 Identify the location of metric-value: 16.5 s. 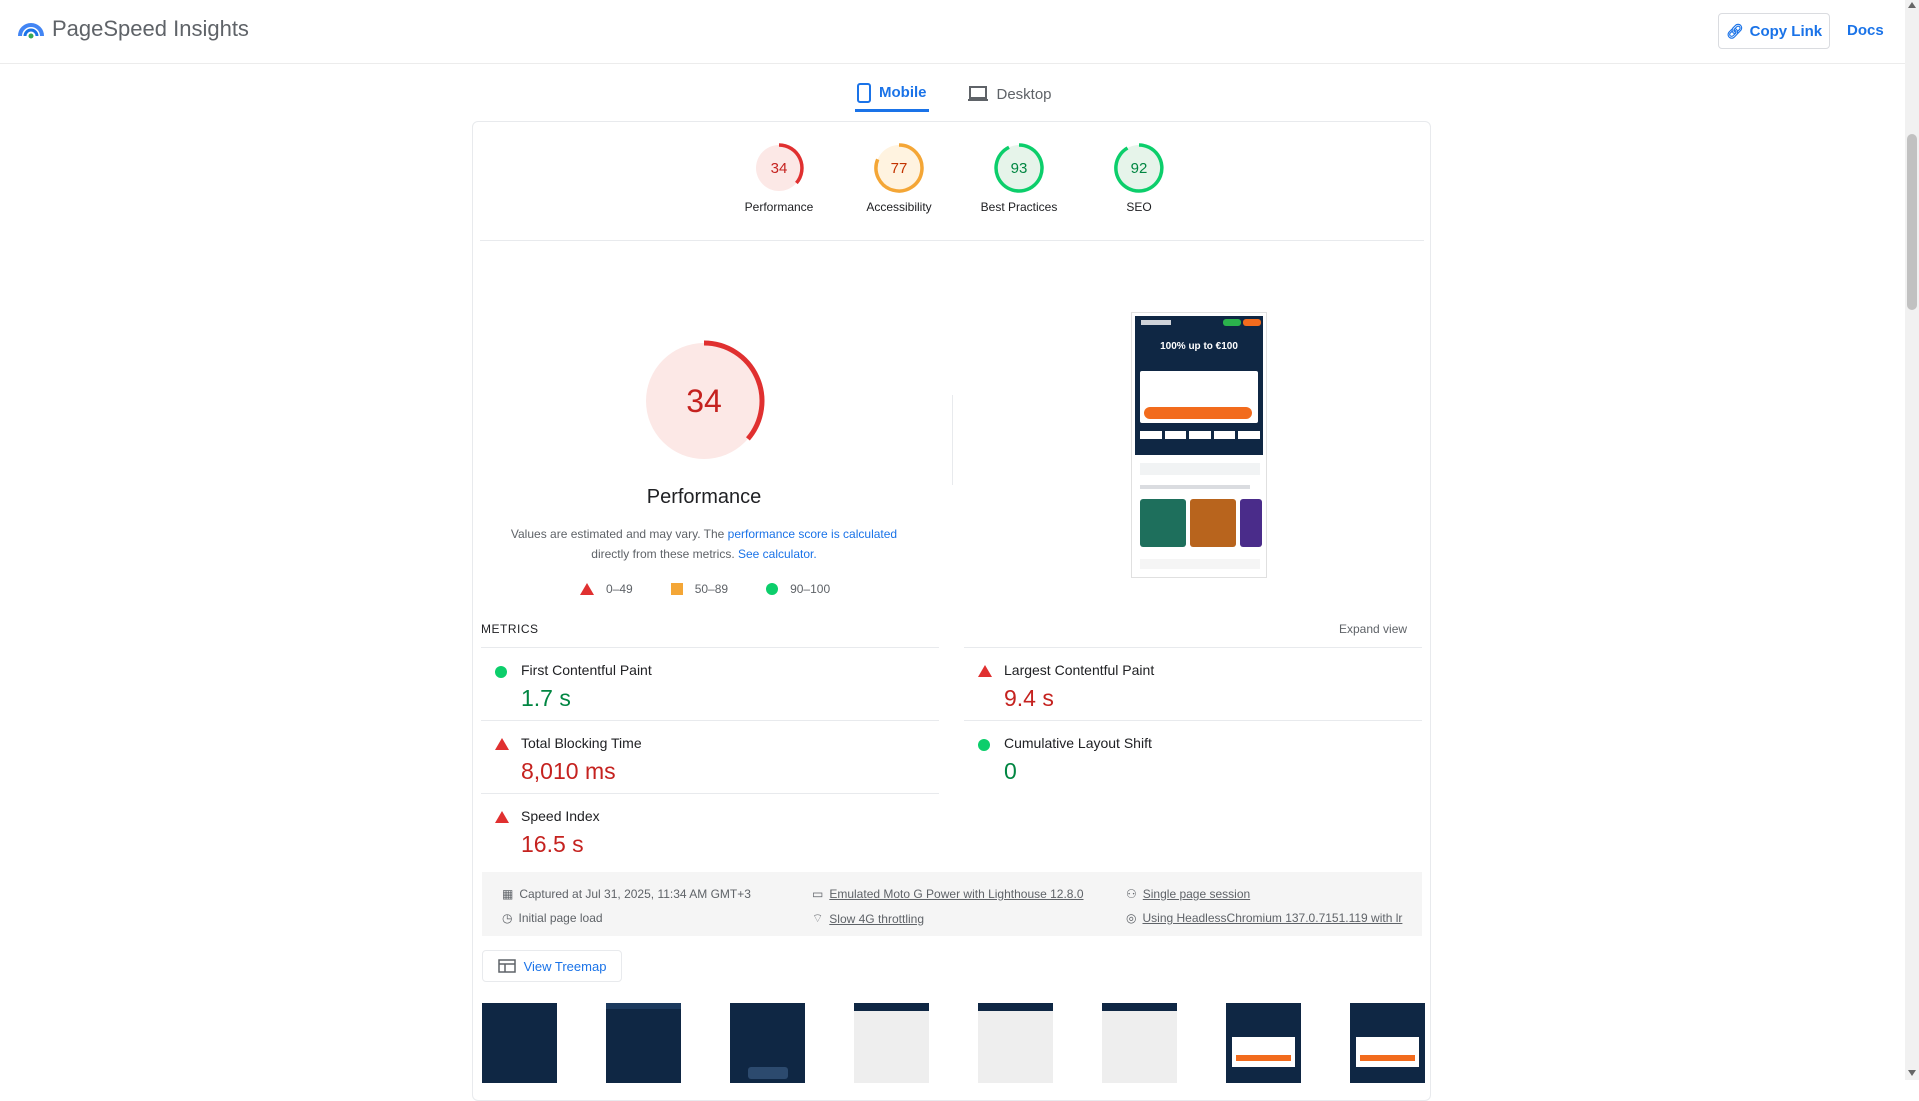
(552, 844).